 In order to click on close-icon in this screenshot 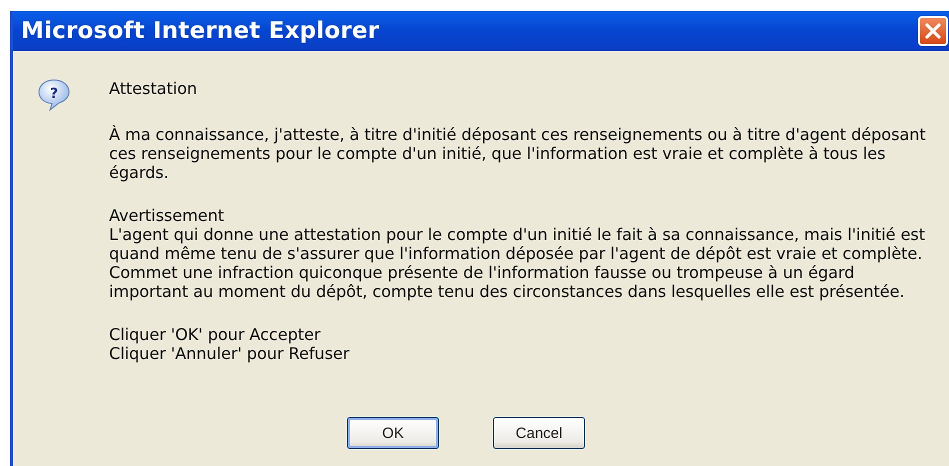, I will do `click(933, 31)`.